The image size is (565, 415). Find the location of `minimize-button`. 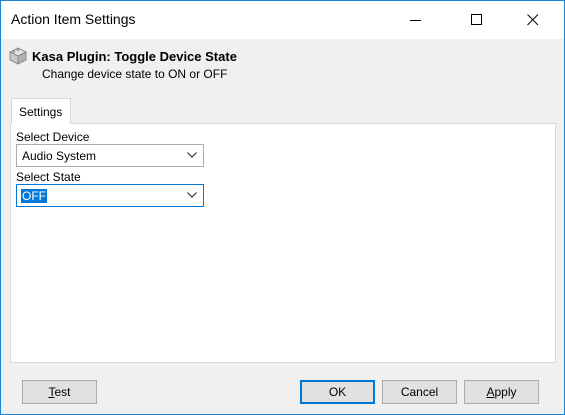

minimize-button is located at coordinates (416, 20).